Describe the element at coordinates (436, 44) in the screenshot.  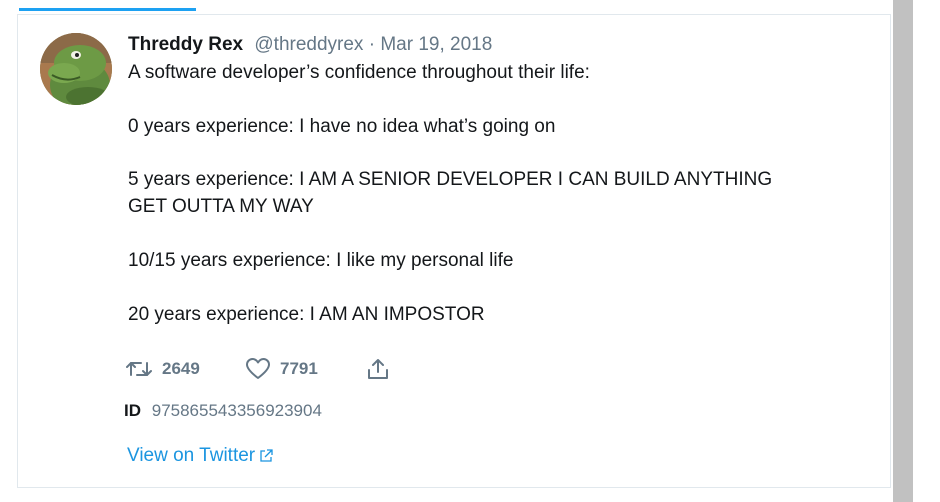
I see `tweet-date: Mar 19, 2018` at that location.